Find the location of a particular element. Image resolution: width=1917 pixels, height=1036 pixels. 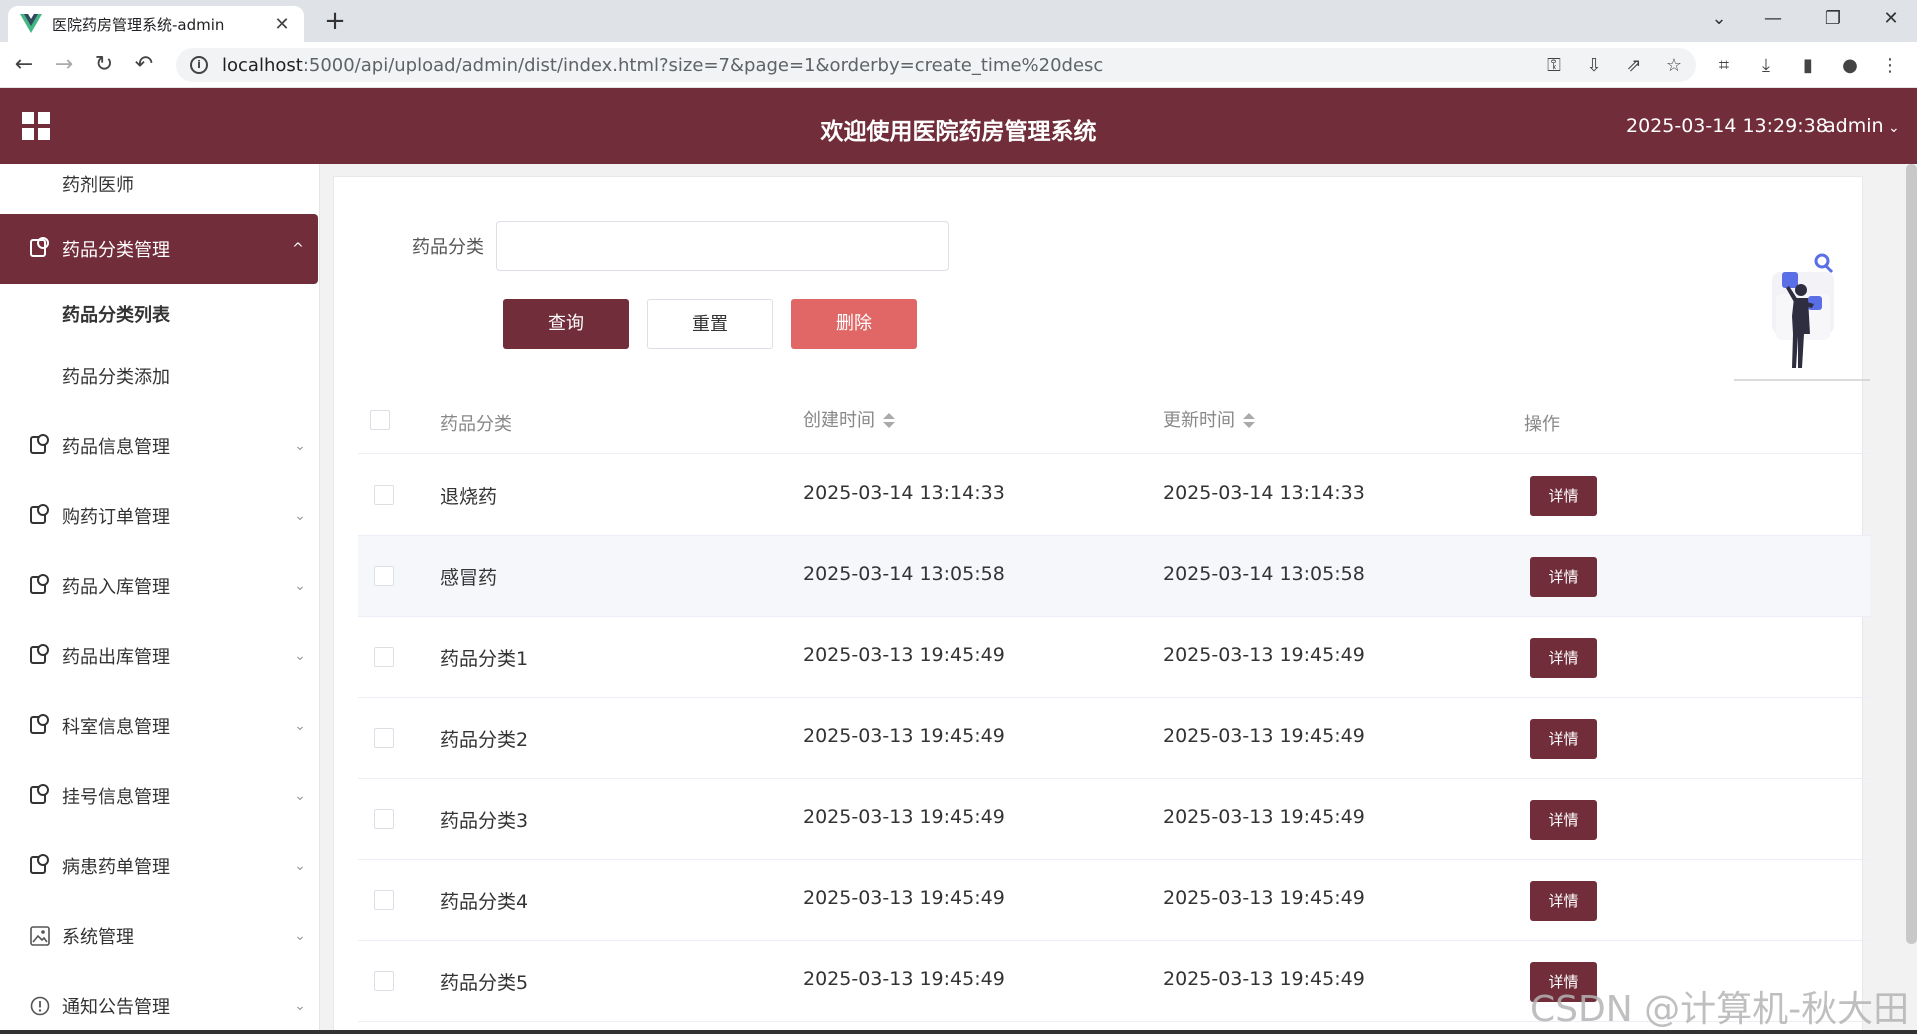

cell-category: 药品分类1 is located at coordinates (484, 659).